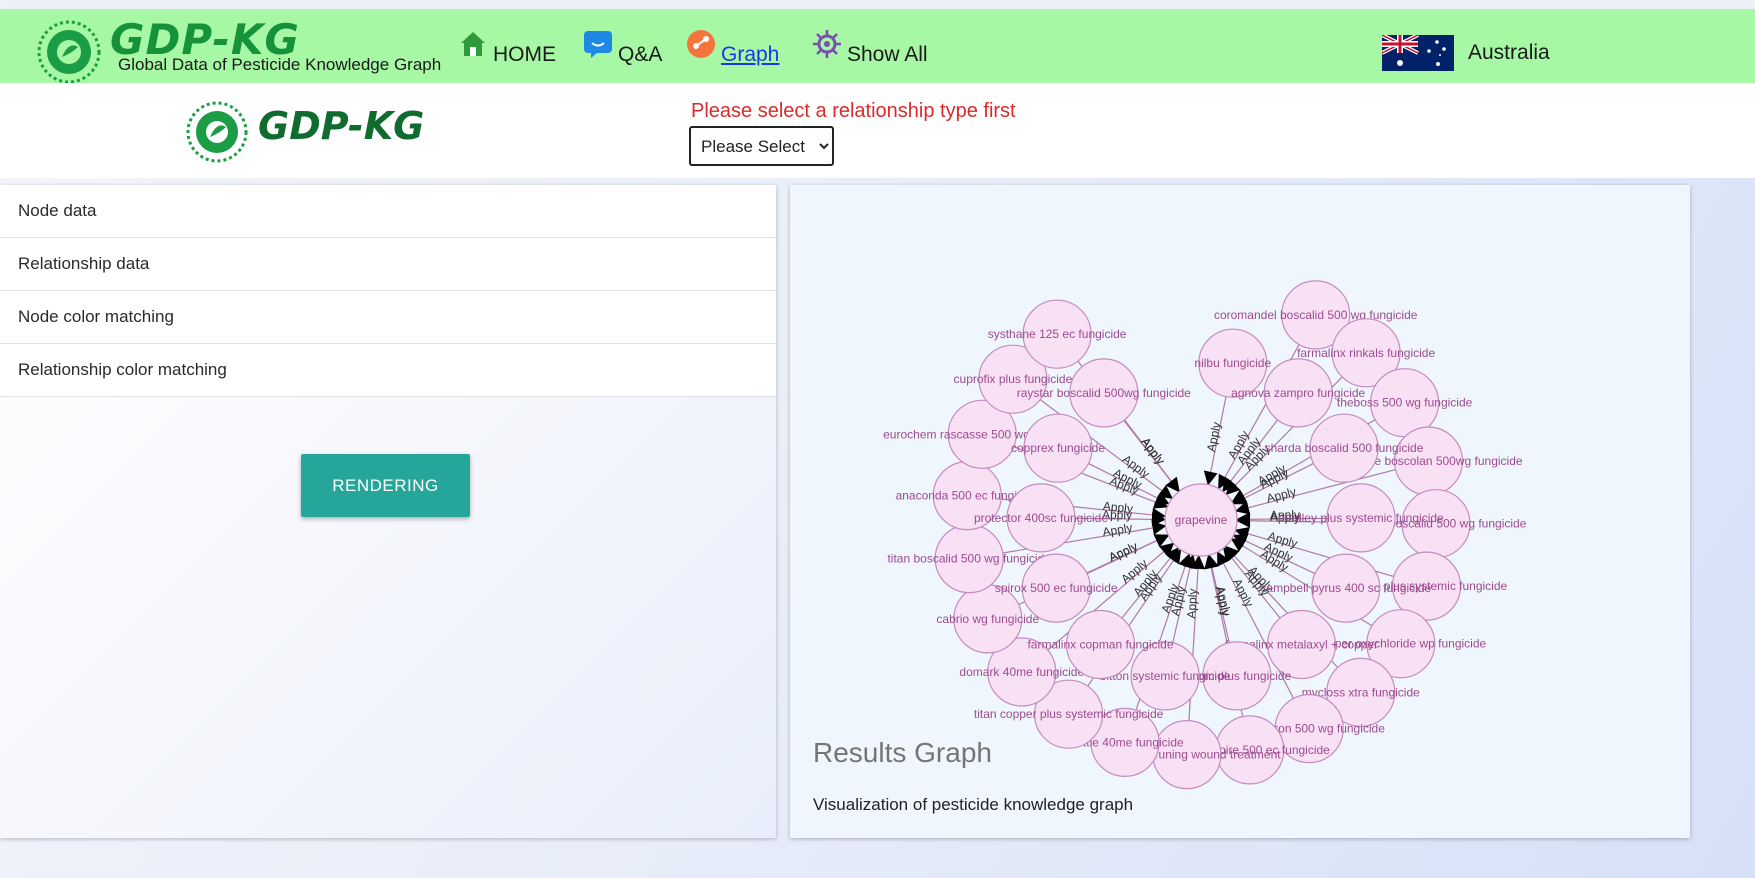  I want to click on graph-node-label: systhane 125 ec fungicide, so click(1057, 334).